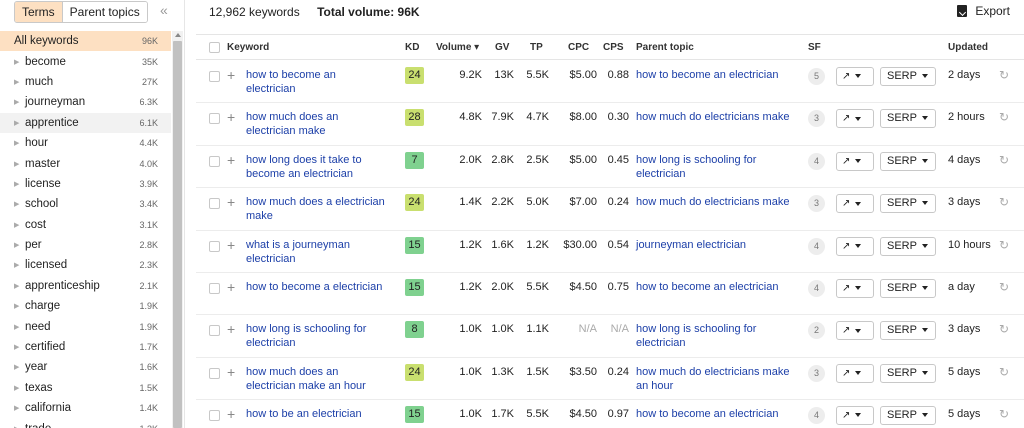 Image resolution: width=1024 pixels, height=428 pixels. I want to click on parent-topic-link: how much do electricians make an hour, so click(717, 379).